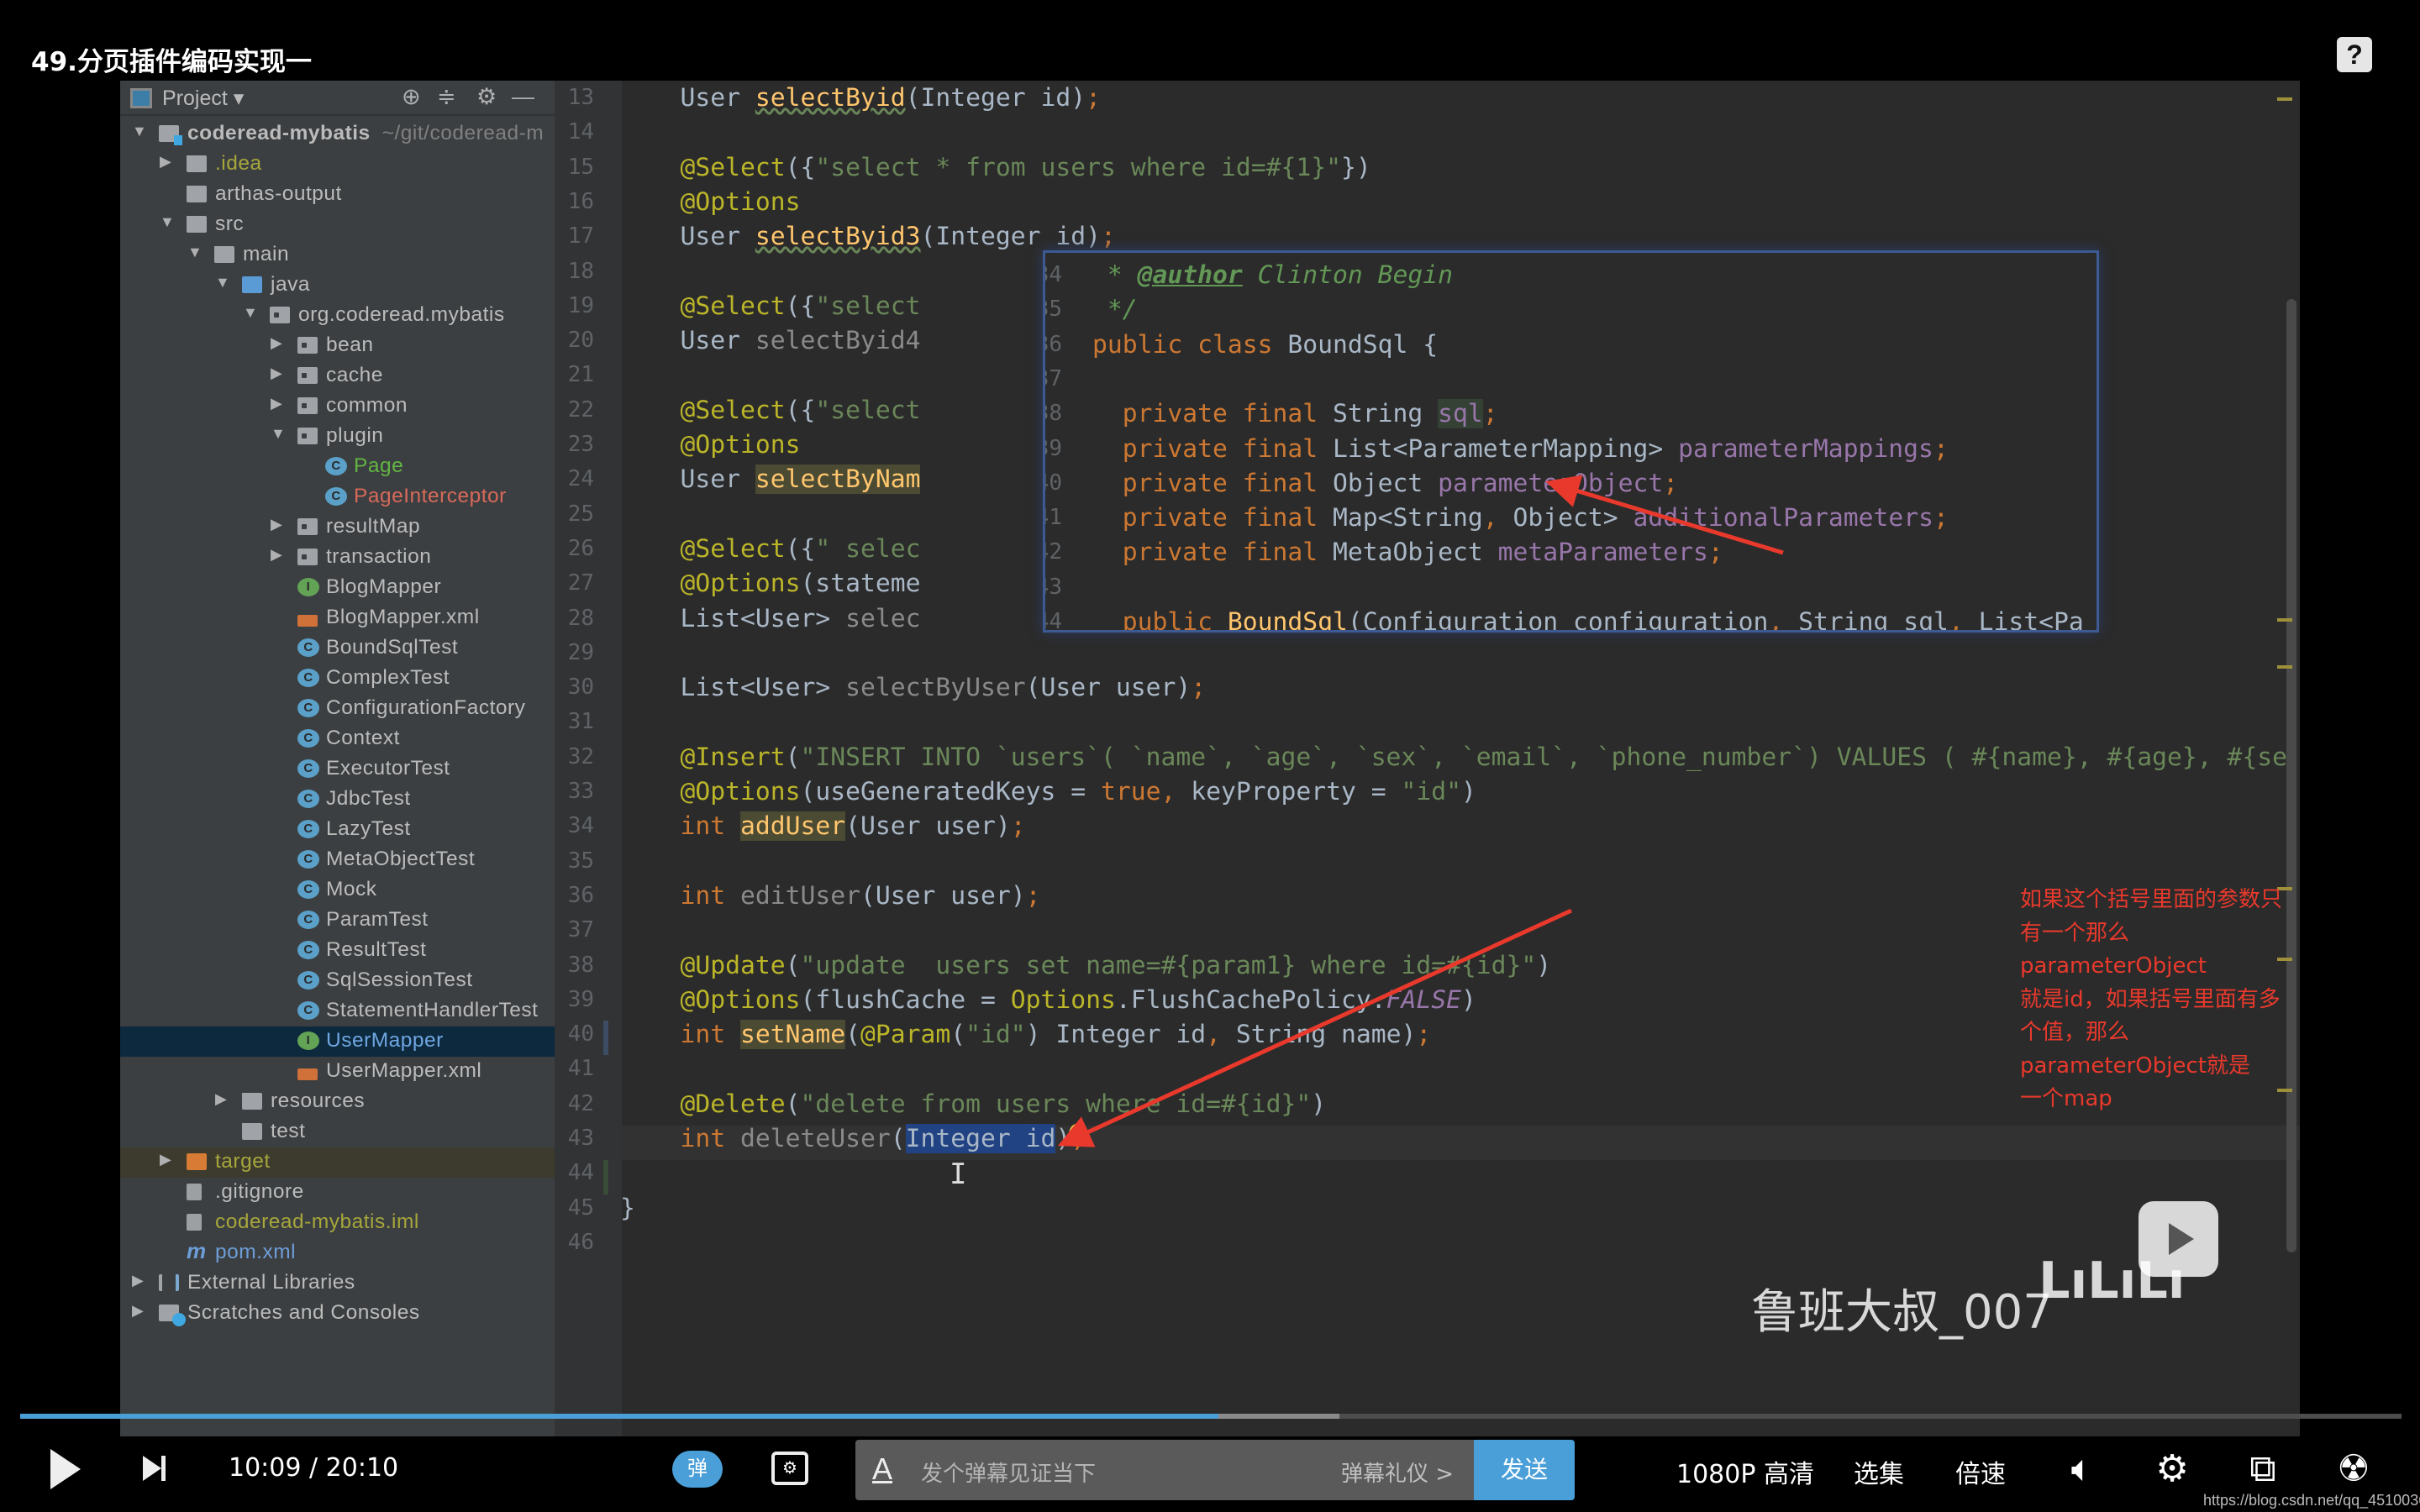 The height and width of the screenshot is (1512, 2420). I want to click on tree-item: ▼ coderead-mybatis ~/git/coderead-m, so click(337, 134).